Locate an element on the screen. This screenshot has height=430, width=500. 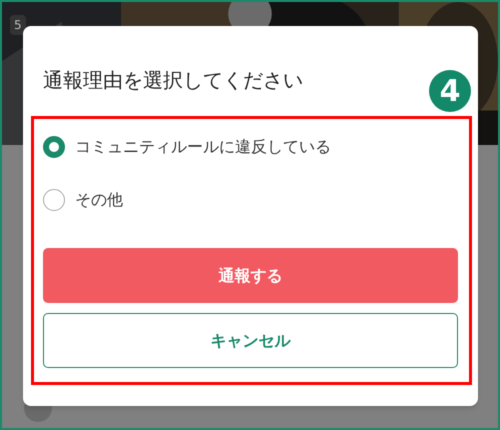
radio-option: コミュニティルールに違反している is located at coordinates (250, 146).